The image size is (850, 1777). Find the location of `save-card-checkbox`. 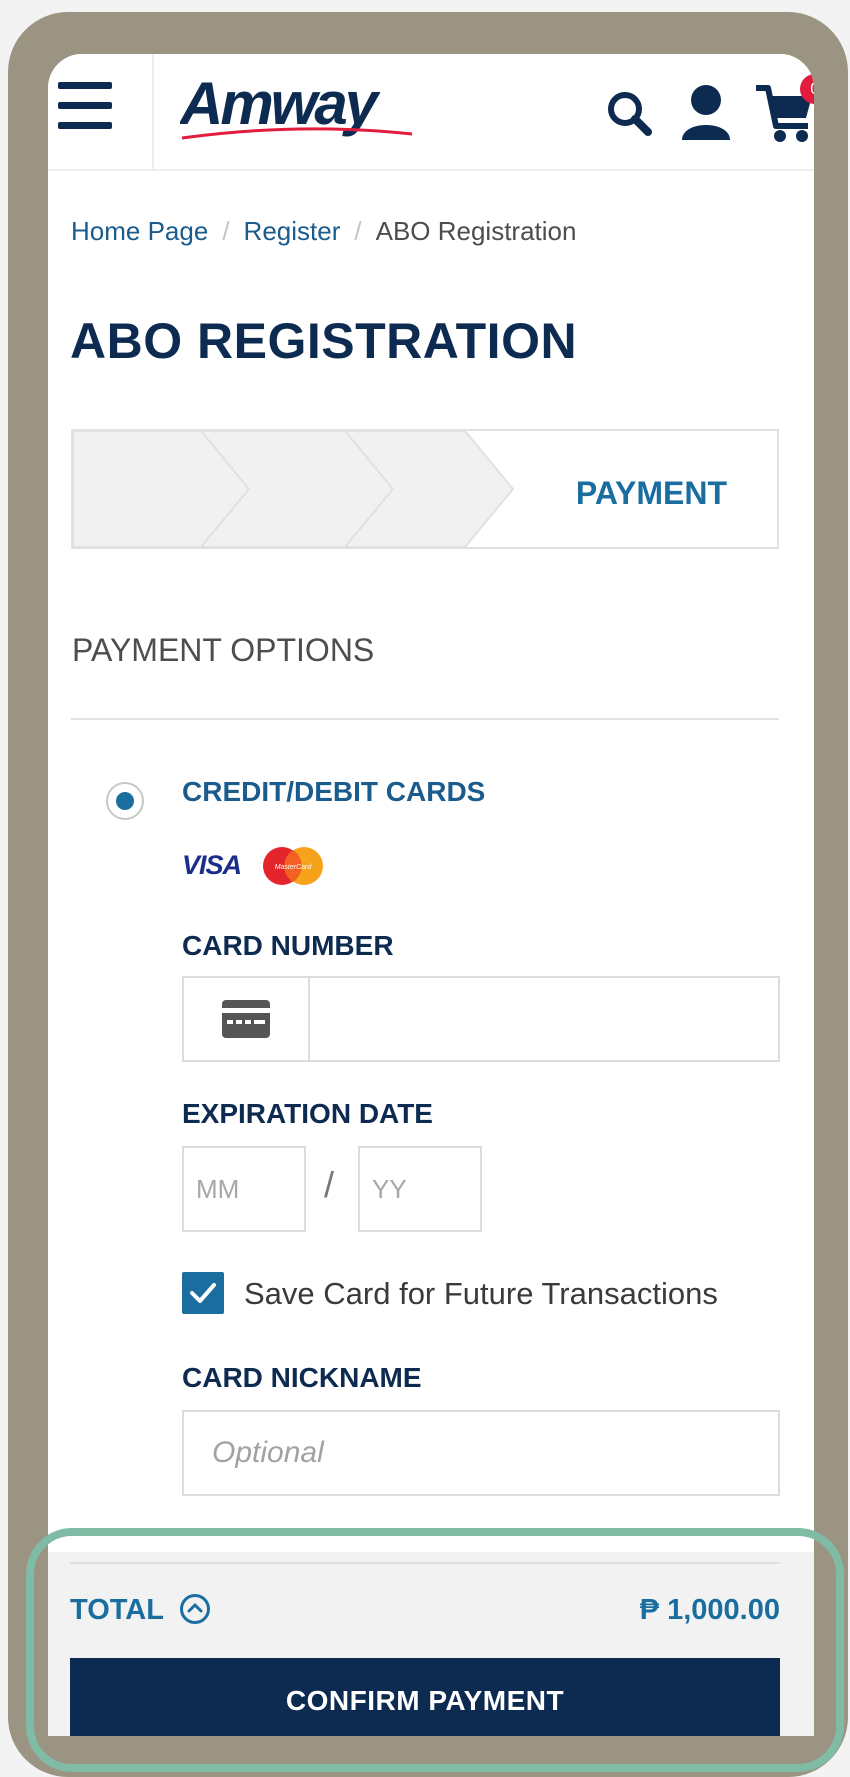

save-card-checkbox is located at coordinates (203, 1293).